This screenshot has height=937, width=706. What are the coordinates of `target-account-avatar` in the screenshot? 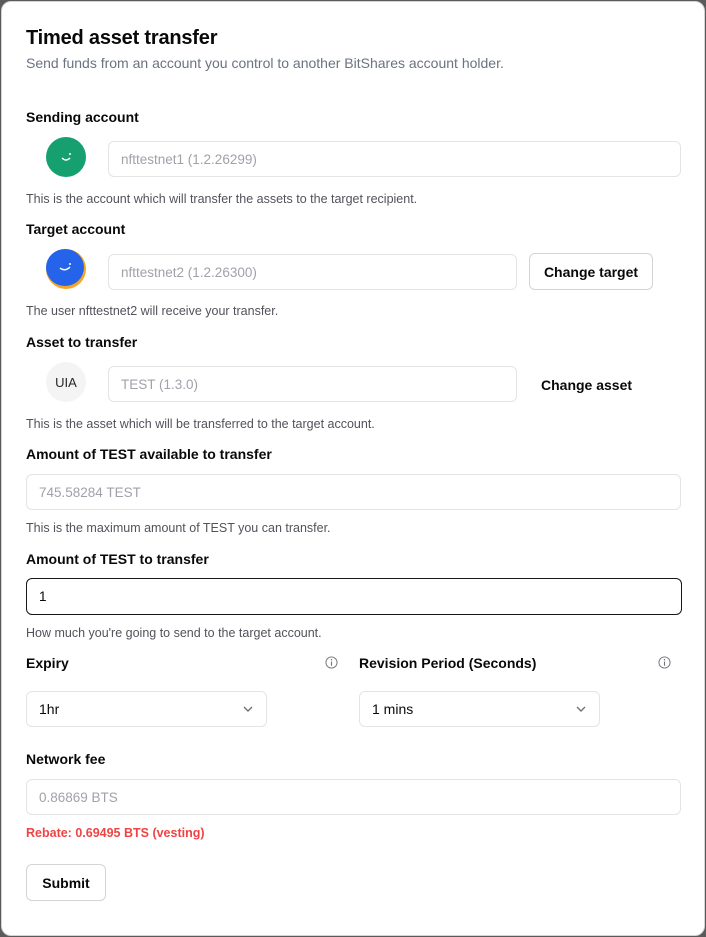 It's located at (66, 269).